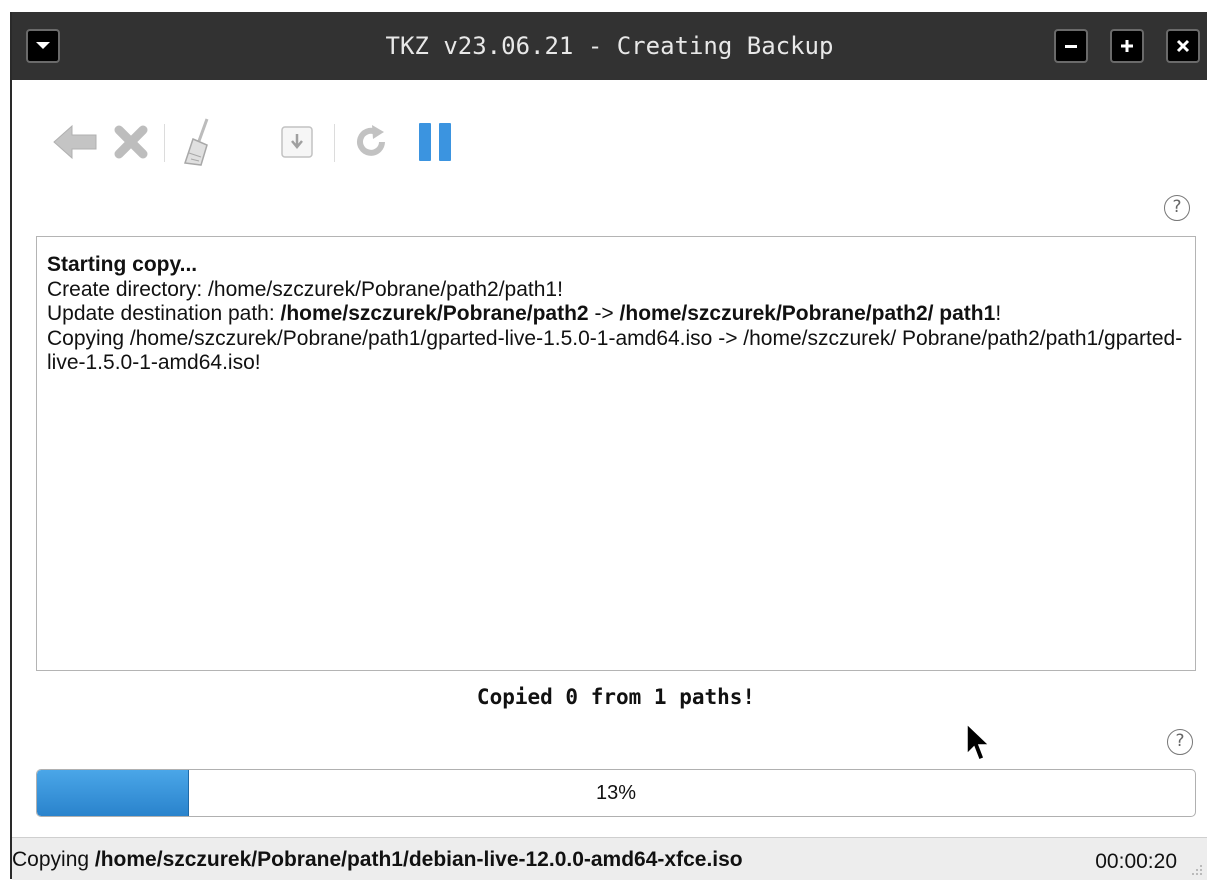  I want to click on toolbar, so click(270, 142).